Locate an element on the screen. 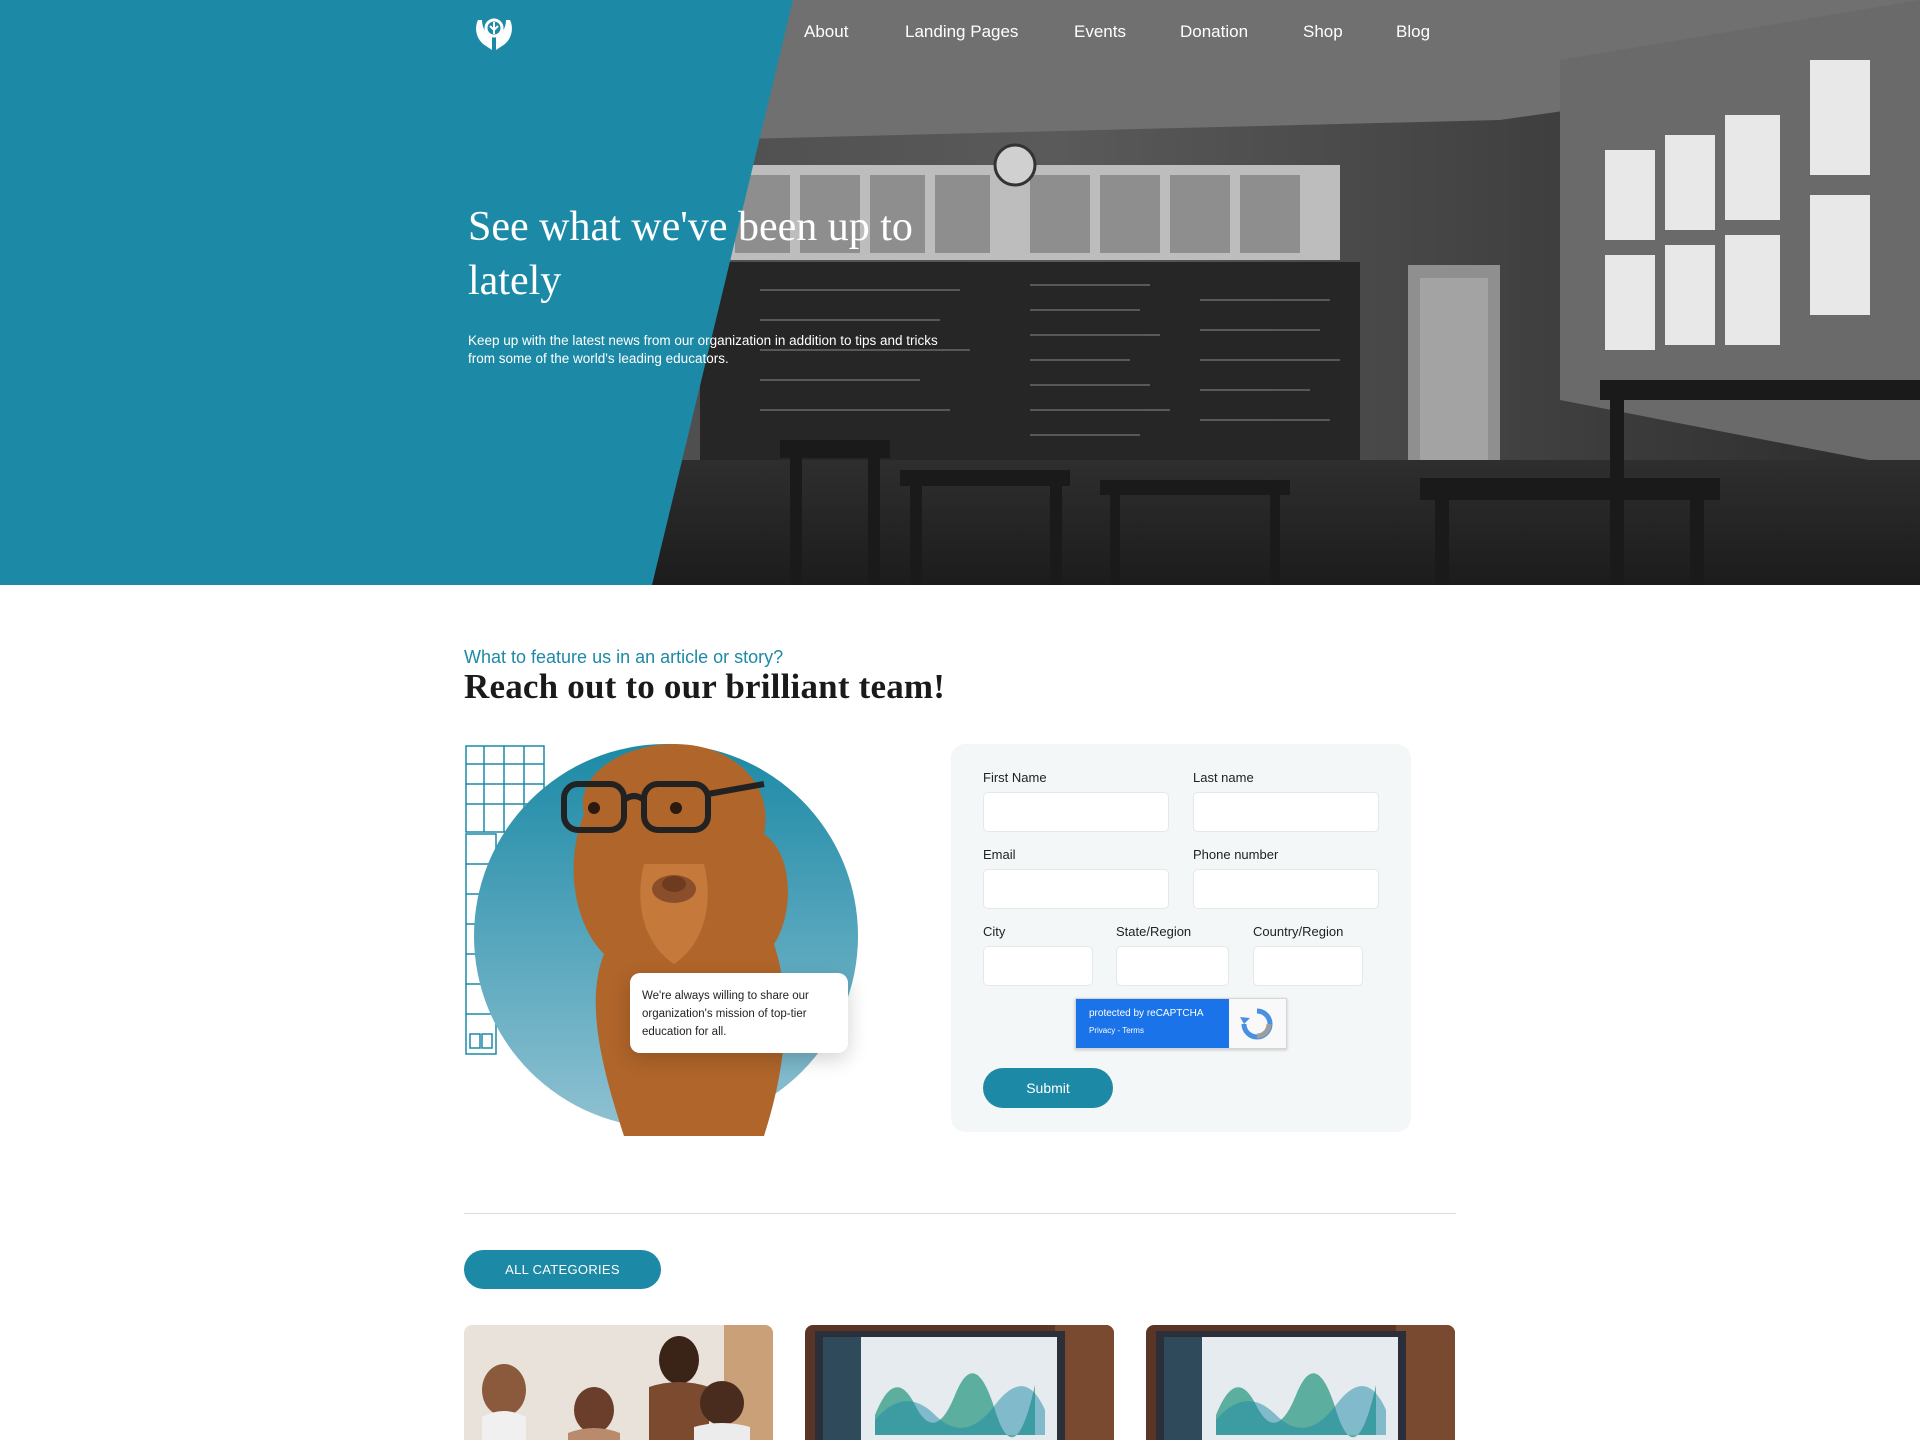 The width and height of the screenshot is (1920, 1440). nav-shop: Shop is located at coordinates (1323, 32).